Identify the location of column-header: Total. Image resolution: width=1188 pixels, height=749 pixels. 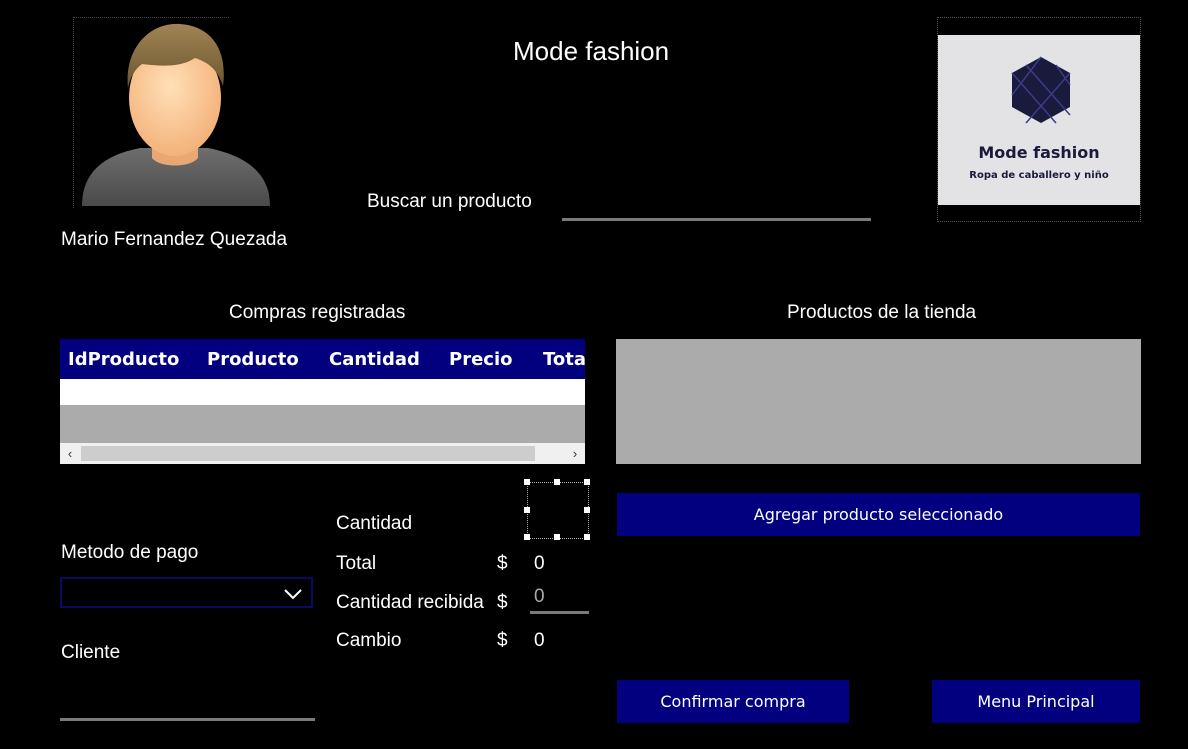
(564, 359).